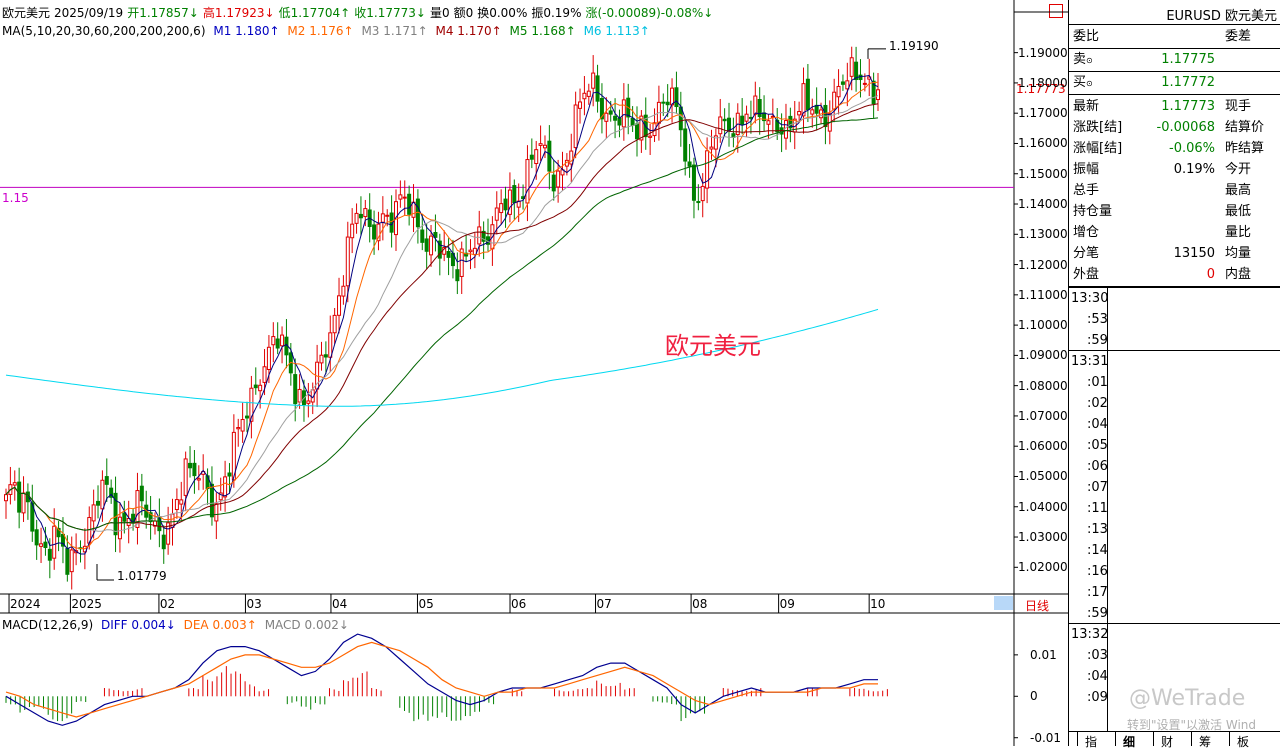 The image size is (1280, 750). What do you see at coordinates (48, 625) in the screenshot?
I see `macd-params: MACD(12,26,9)` at bounding box center [48, 625].